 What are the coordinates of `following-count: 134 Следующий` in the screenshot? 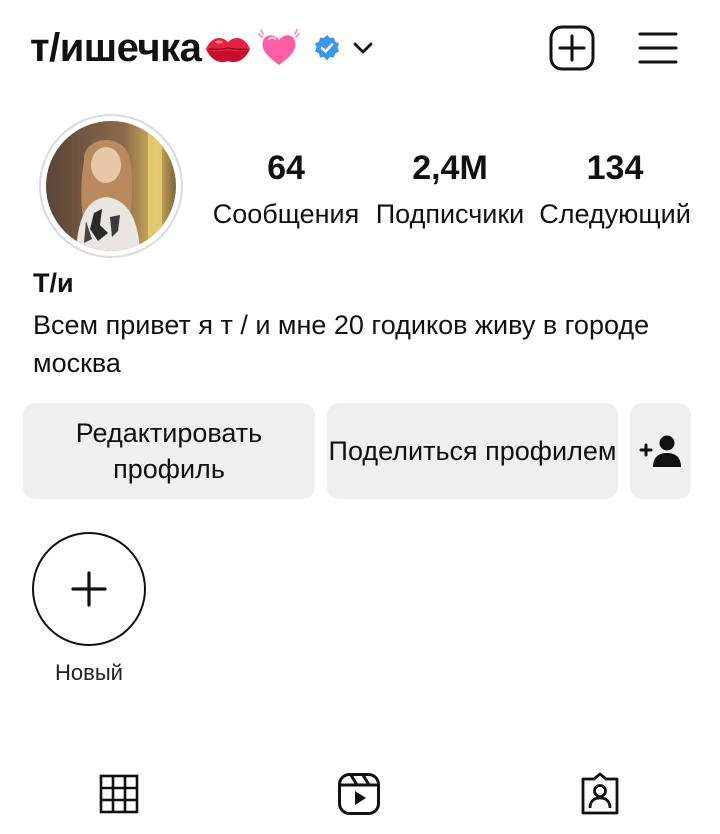 It's located at (615, 189).